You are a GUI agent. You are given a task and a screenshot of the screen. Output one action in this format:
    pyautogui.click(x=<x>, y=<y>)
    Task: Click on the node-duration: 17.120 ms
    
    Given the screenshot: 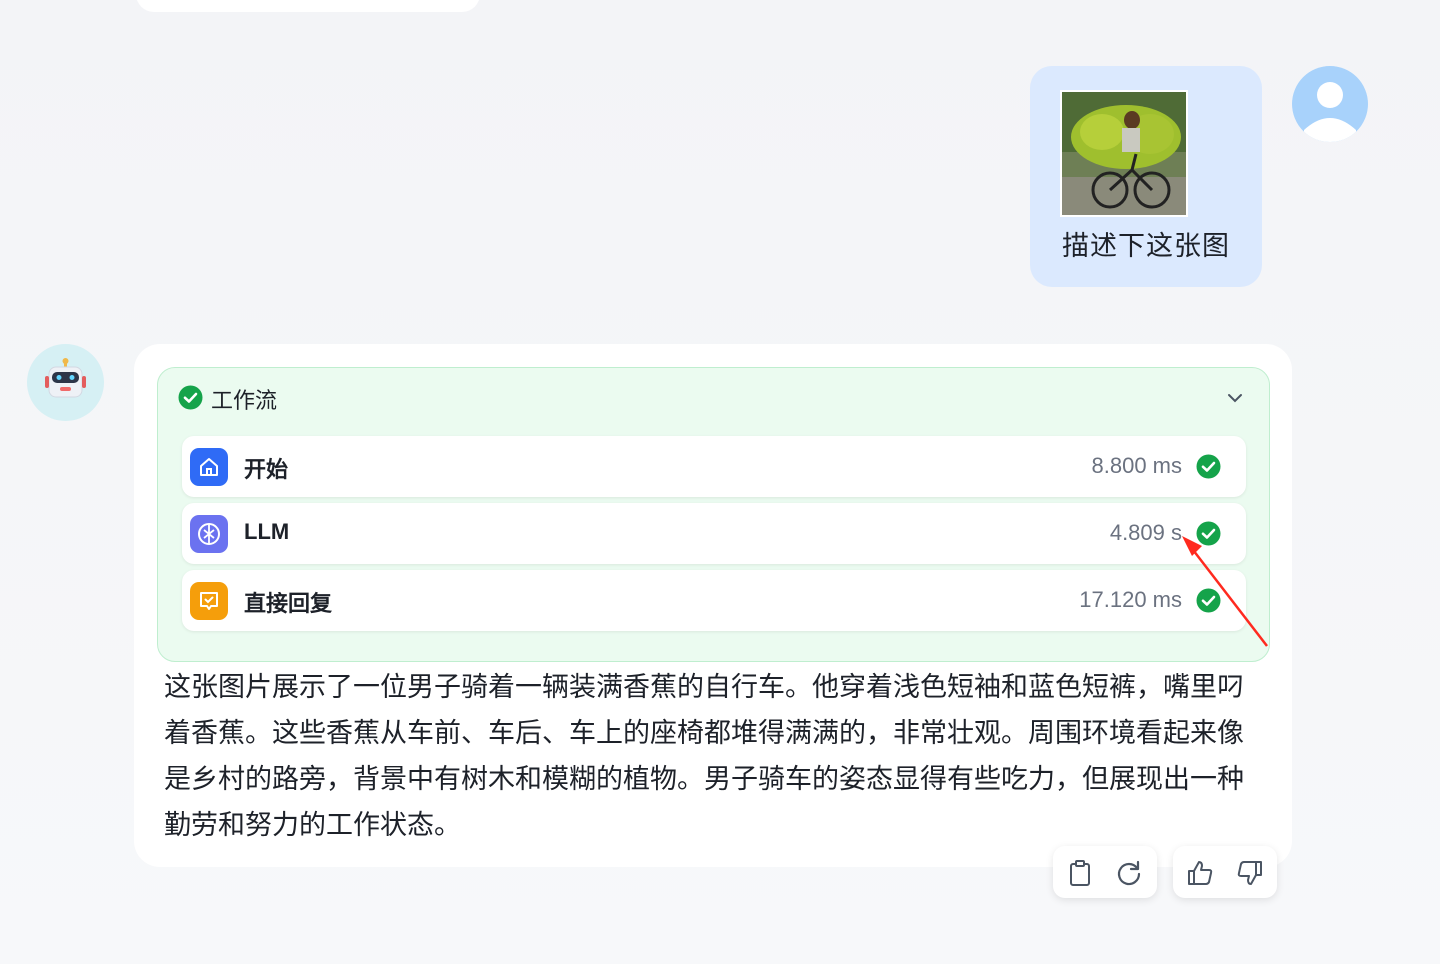 What is the action you would take?
    pyautogui.click(x=1130, y=599)
    